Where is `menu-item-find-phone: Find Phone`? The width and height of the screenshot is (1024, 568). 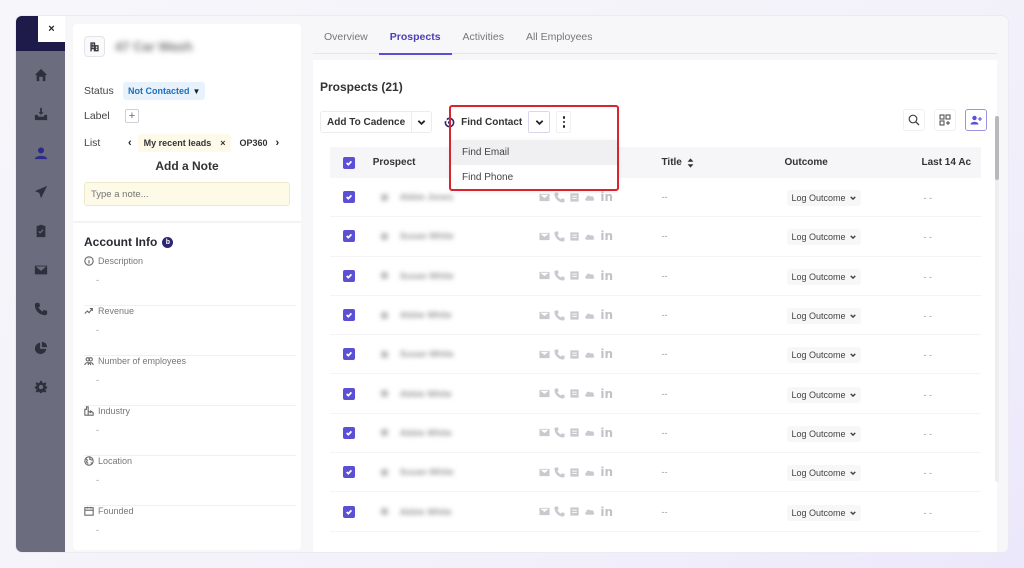 menu-item-find-phone: Find Phone is located at coordinates (534, 177).